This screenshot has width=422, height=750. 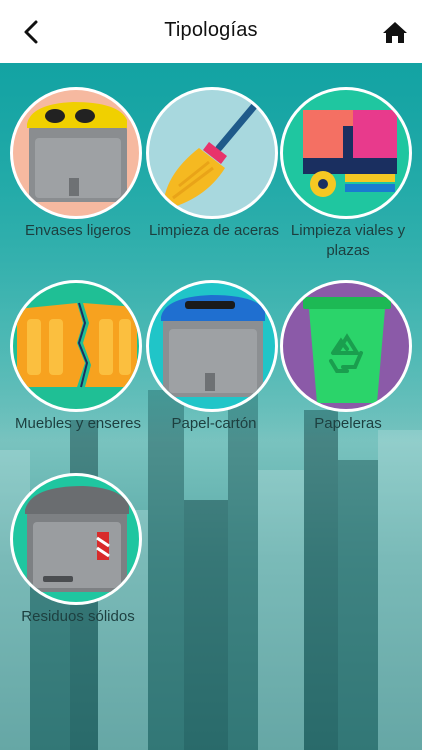 I want to click on broom-icon, so click(x=214, y=152).